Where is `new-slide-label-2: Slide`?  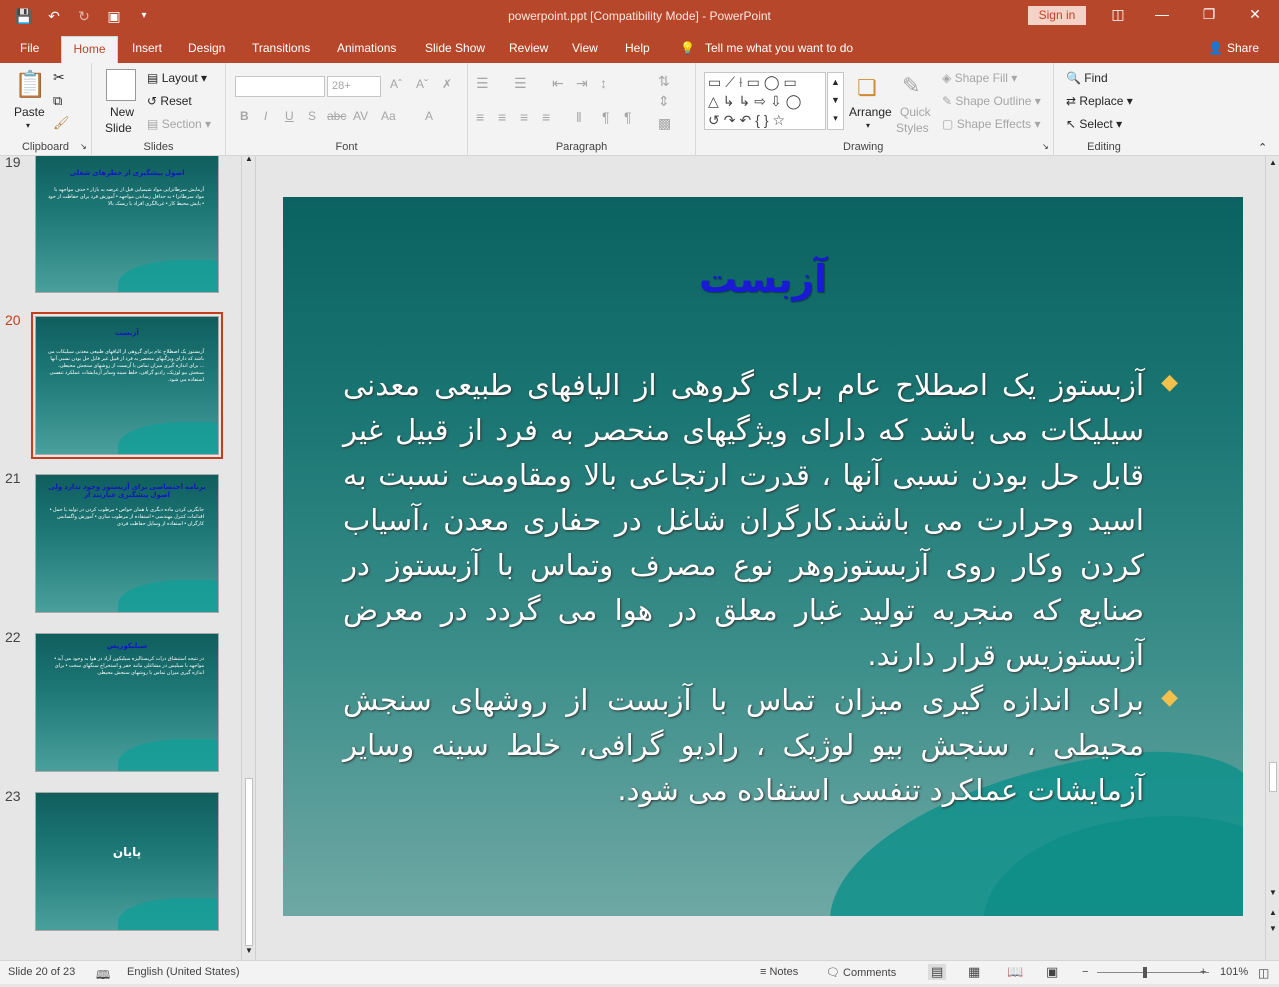
new-slide-label-2: Slide is located at coordinates (118, 128).